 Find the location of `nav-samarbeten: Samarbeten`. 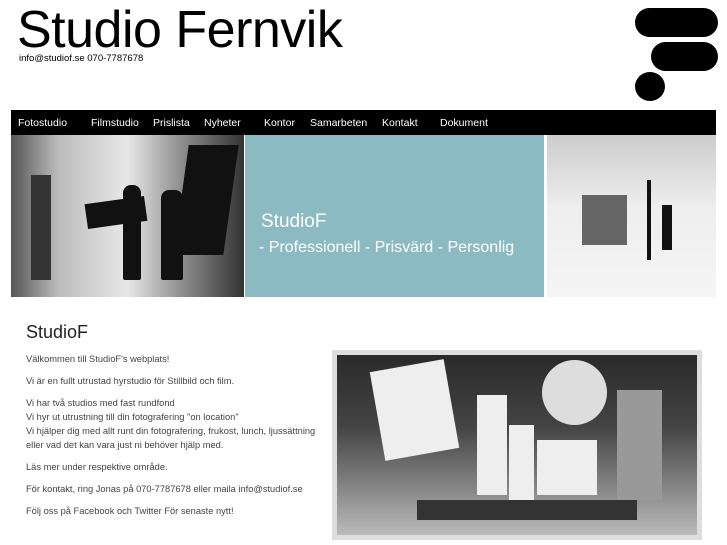

nav-samarbeten: Samarbeten is located at coordinates (338, 123).